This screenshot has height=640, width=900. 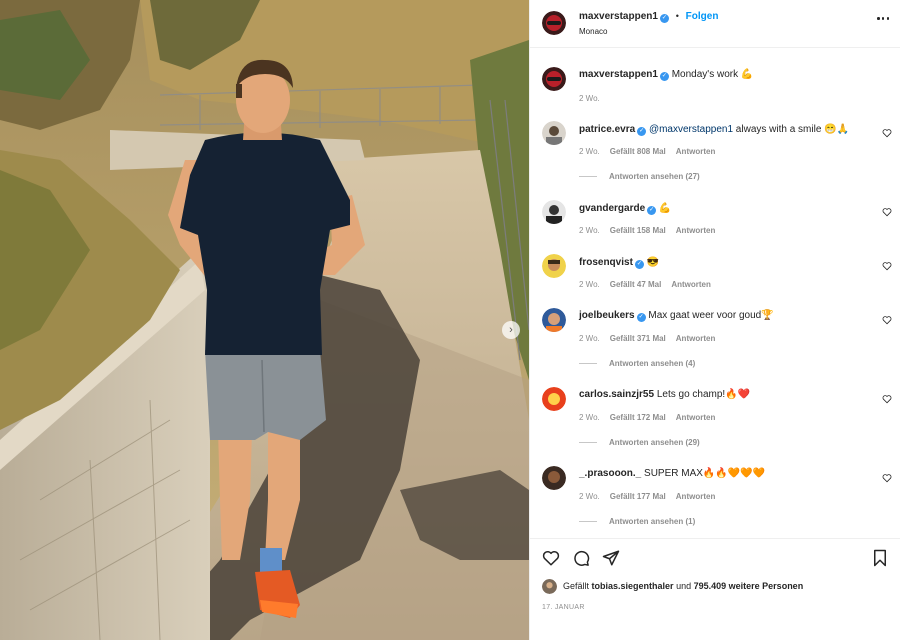 I want to click on comment-meta: 2 Wo. Gefällt 371 Mal Antworten, so click(x=647, y=338).